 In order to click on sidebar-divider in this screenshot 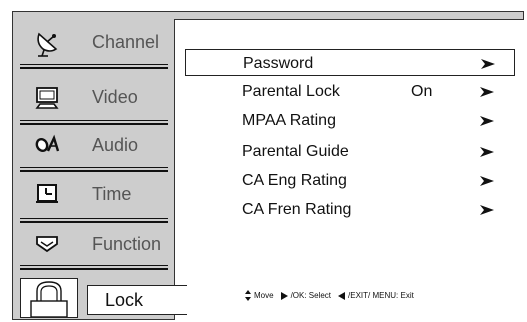, I will do `click(94, 66)`.